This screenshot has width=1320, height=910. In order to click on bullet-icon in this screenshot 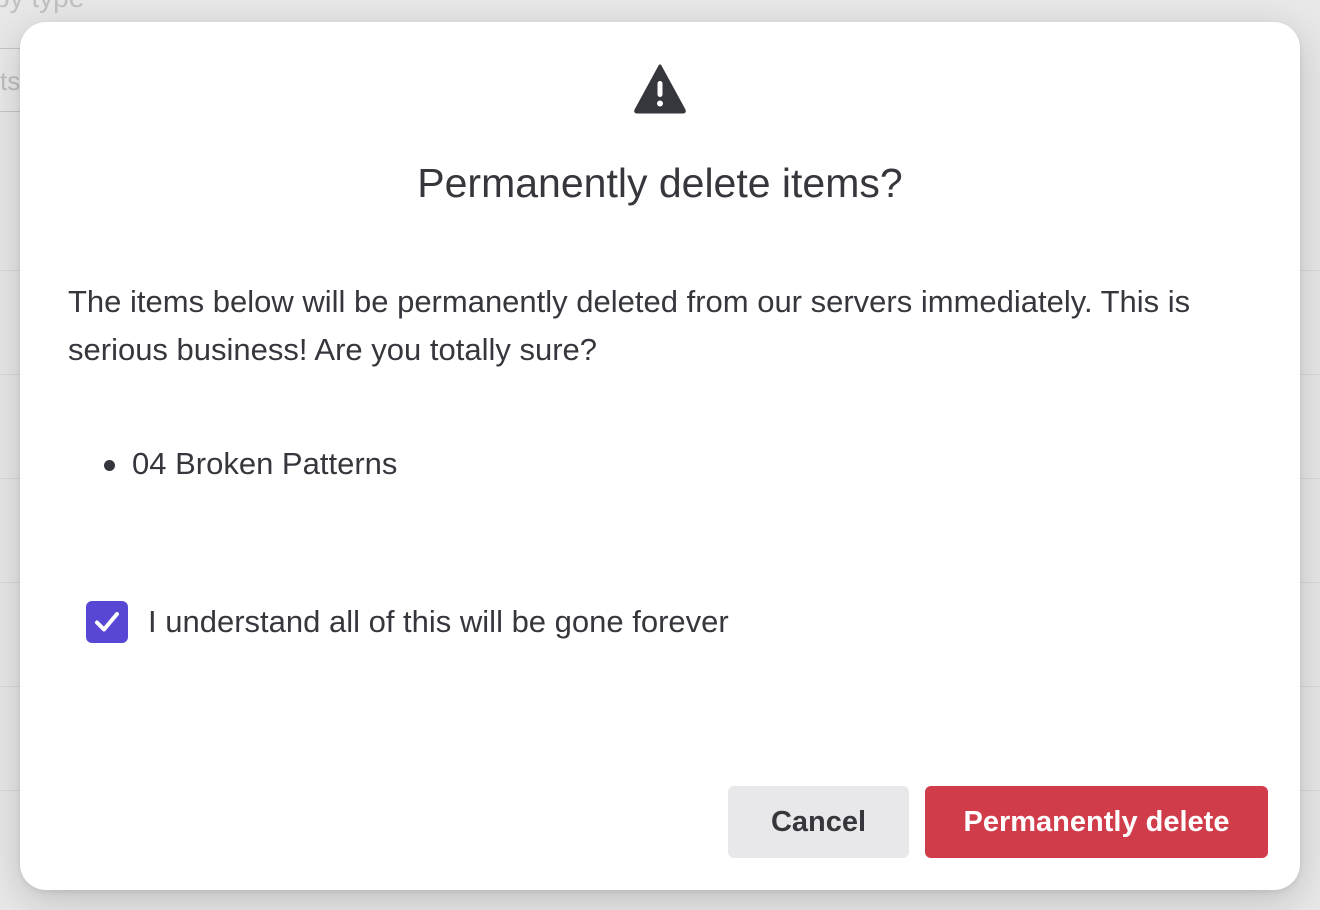, I will do `click(109, 465)`.